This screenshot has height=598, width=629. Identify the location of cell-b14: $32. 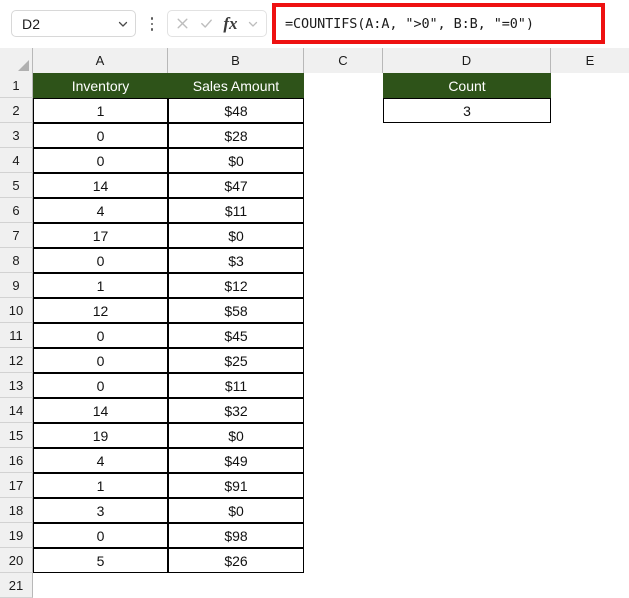
(236, 410).